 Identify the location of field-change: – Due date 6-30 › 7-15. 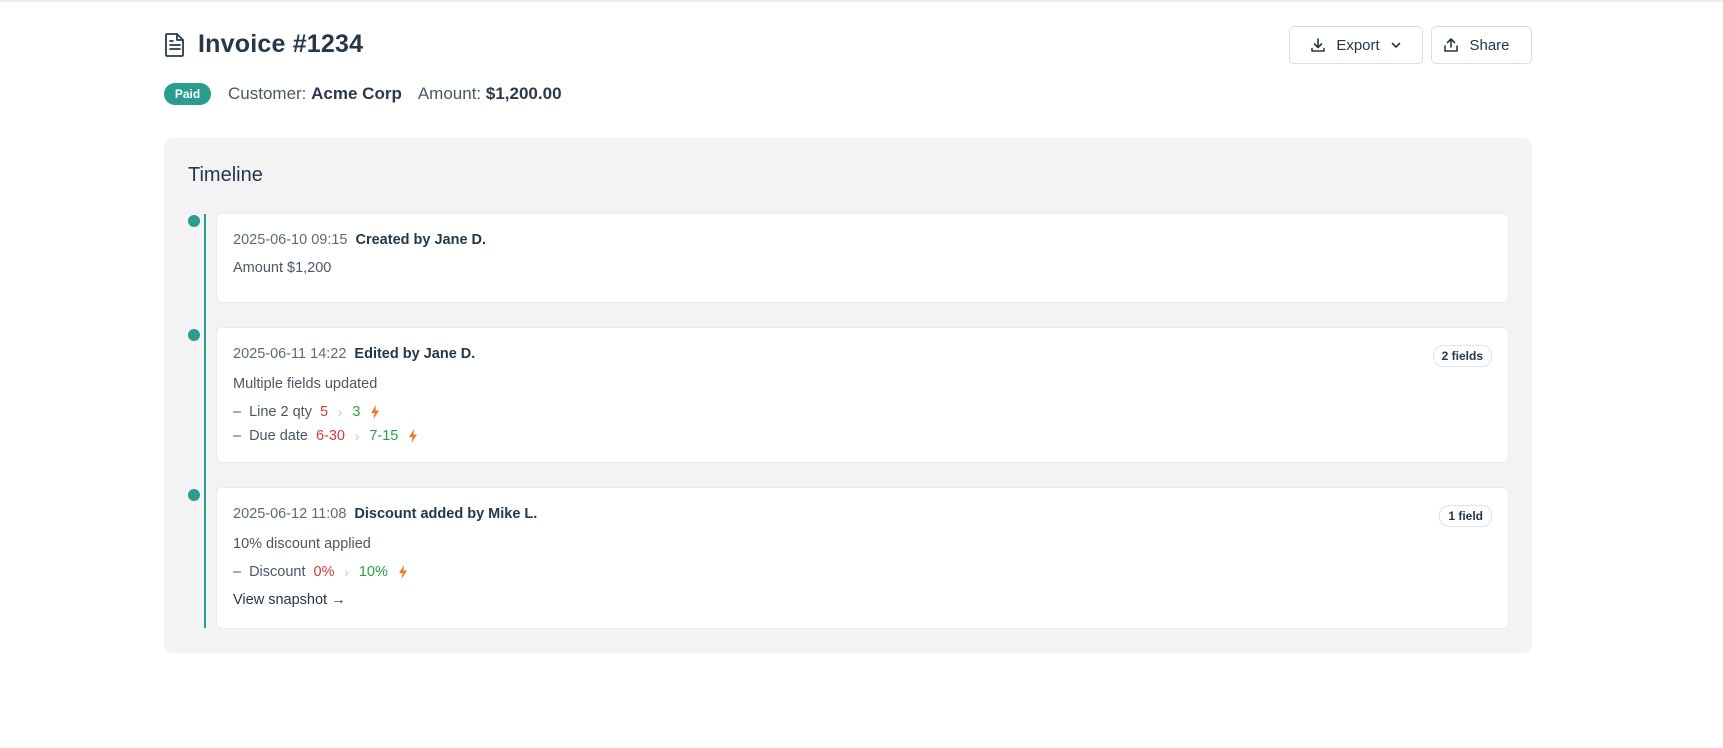
(325, 436).